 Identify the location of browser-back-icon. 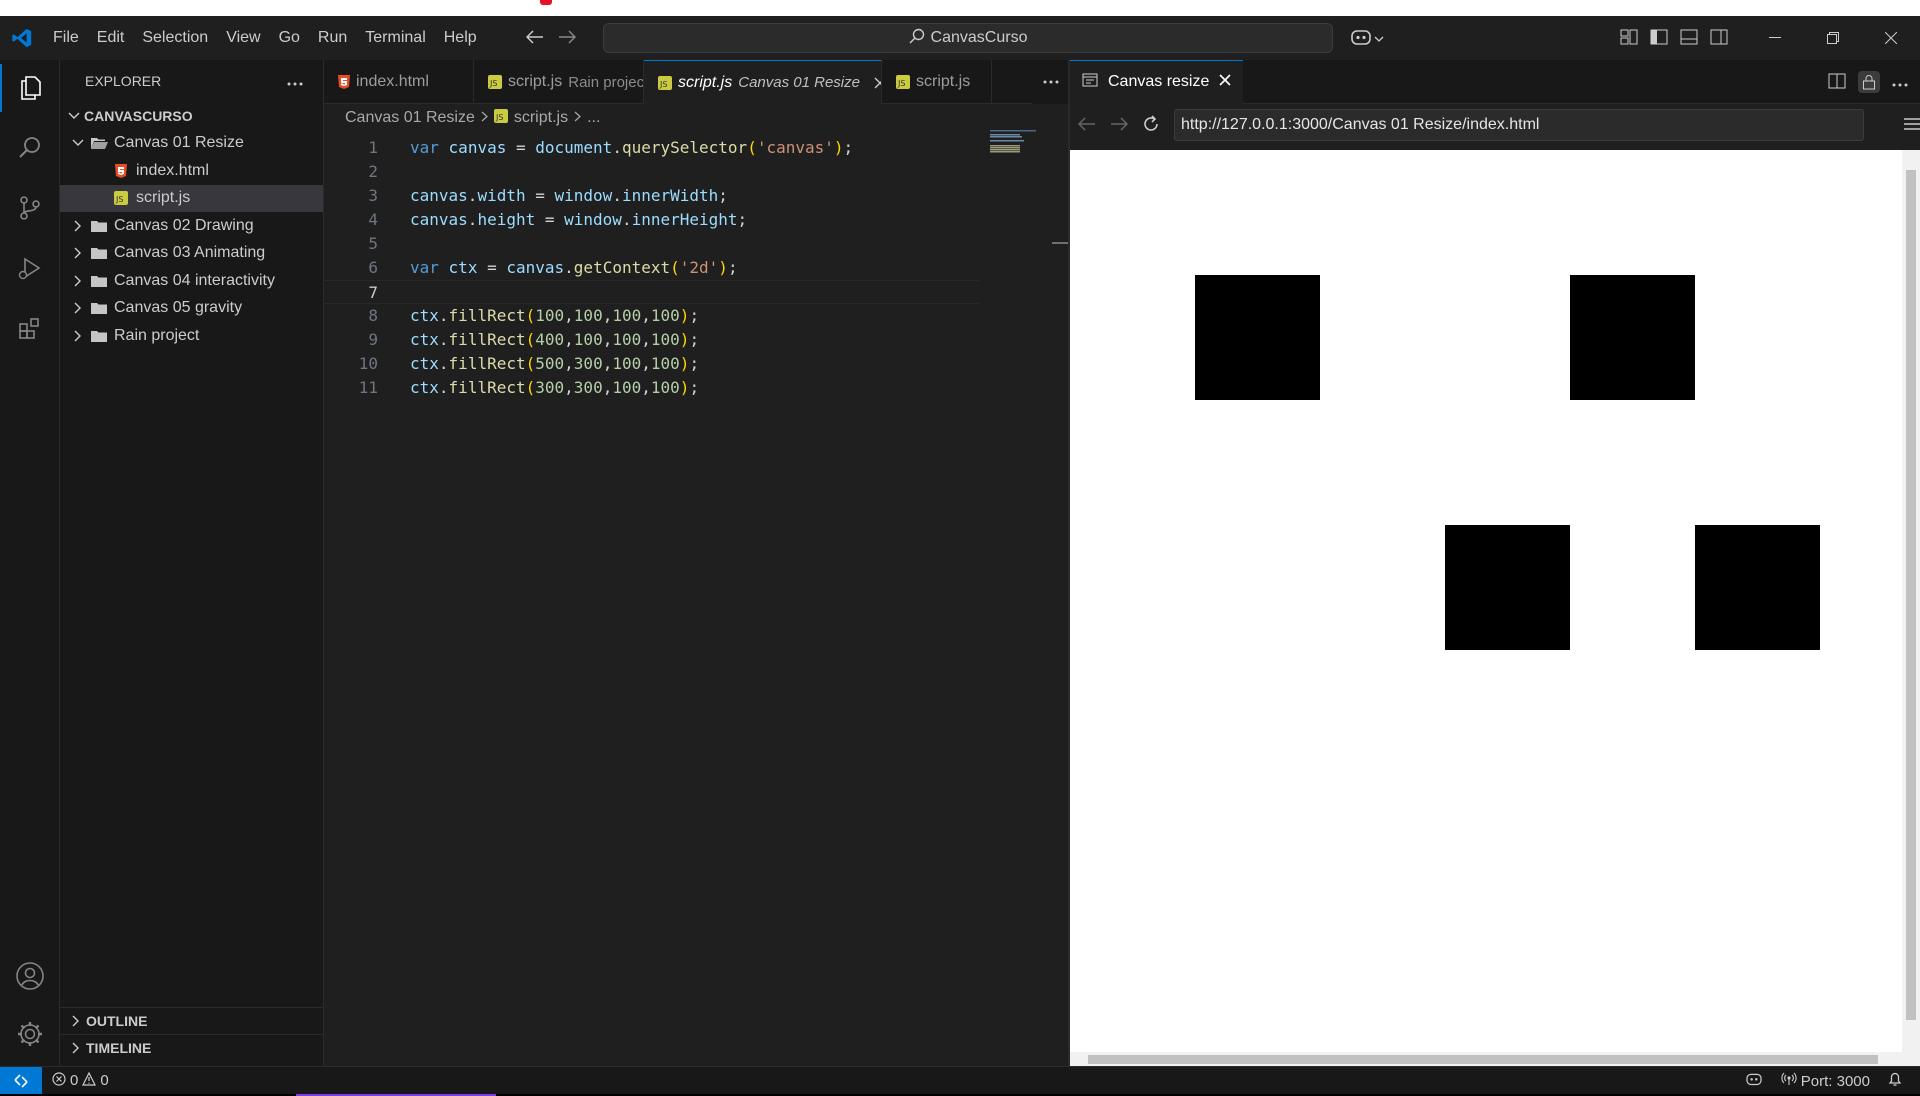
(1086, 125).